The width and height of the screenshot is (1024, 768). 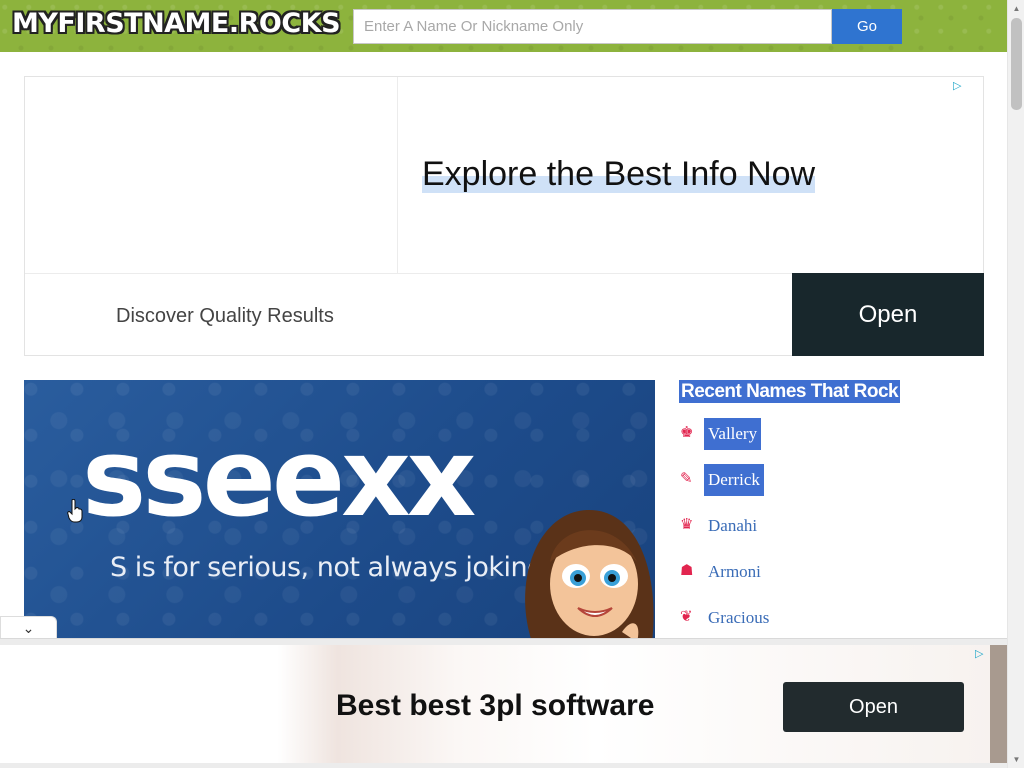 What do you see at coordinates (1015, 384) in the screenshot?
I see `page-scrollbar: ▲ ▼` at bounding box center [1015, 384].